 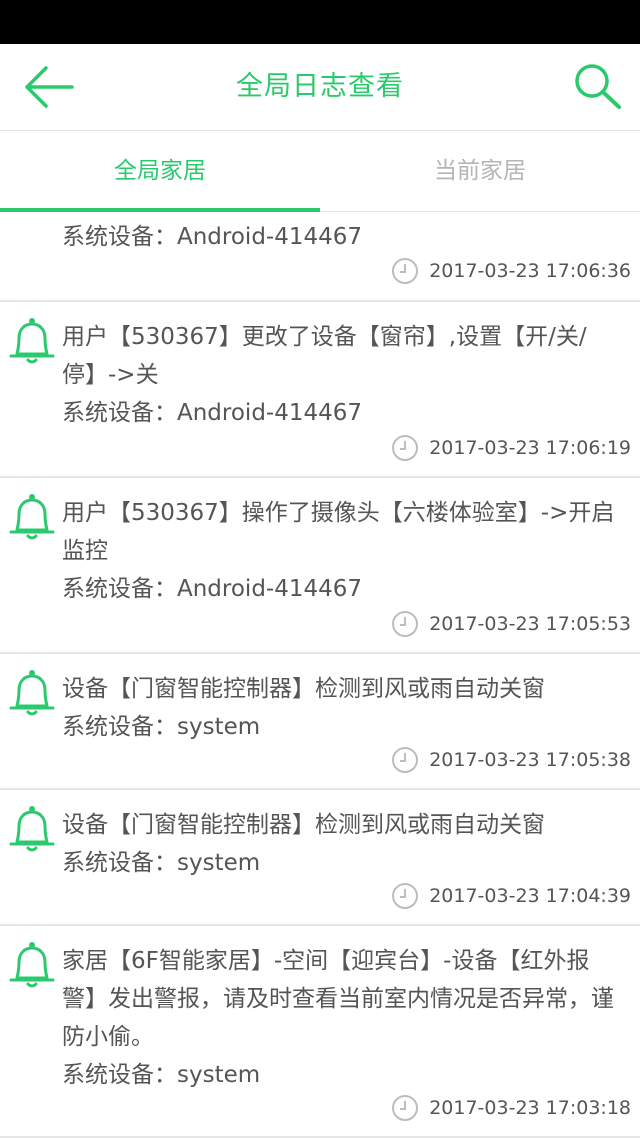 I want to click on back-button, so click(x=48, y=87).